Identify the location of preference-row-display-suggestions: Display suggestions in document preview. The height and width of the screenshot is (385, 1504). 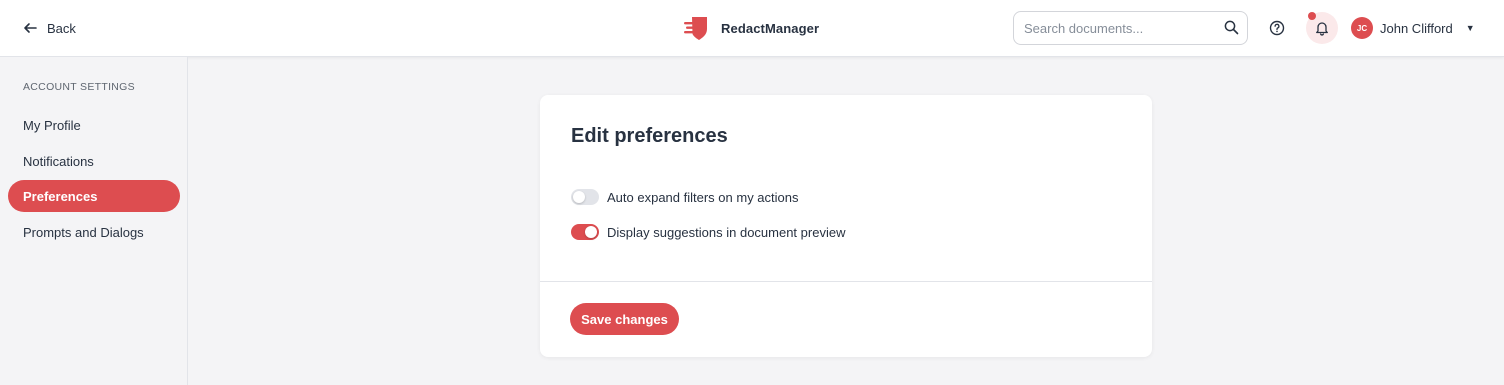
(708, 232).